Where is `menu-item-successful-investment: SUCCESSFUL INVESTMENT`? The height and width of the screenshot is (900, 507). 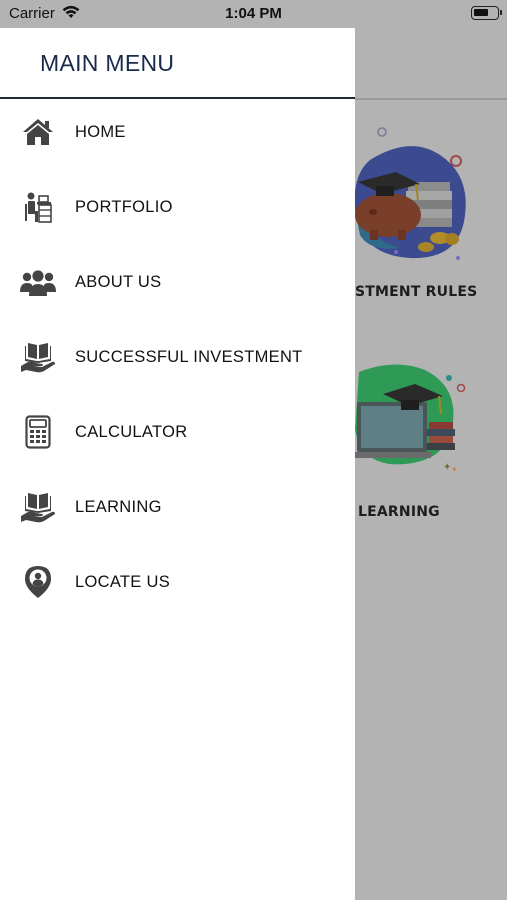
menu-item-successful-investment: SUCCESSFUL INVESTMENT is located at coordinates (177, 357).